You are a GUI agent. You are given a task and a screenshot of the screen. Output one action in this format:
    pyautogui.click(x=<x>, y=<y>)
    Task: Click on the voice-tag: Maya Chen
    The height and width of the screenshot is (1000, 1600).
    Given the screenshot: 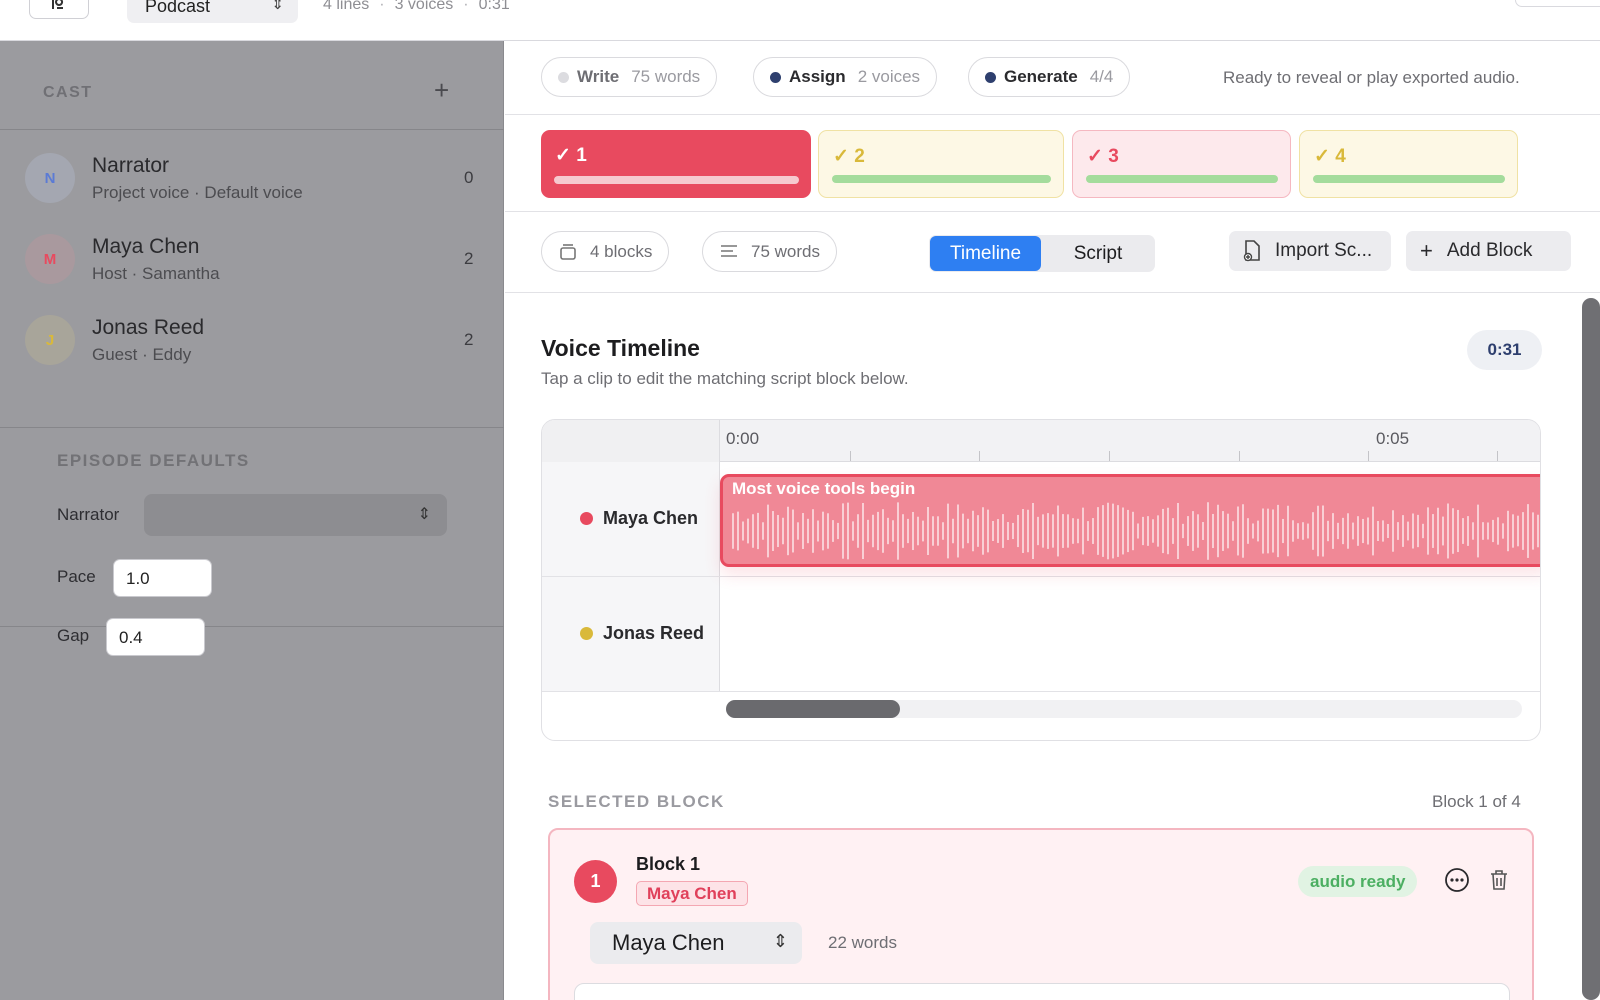 What is the action you would take?
    pyautogui.click(x=692, y=893)
    